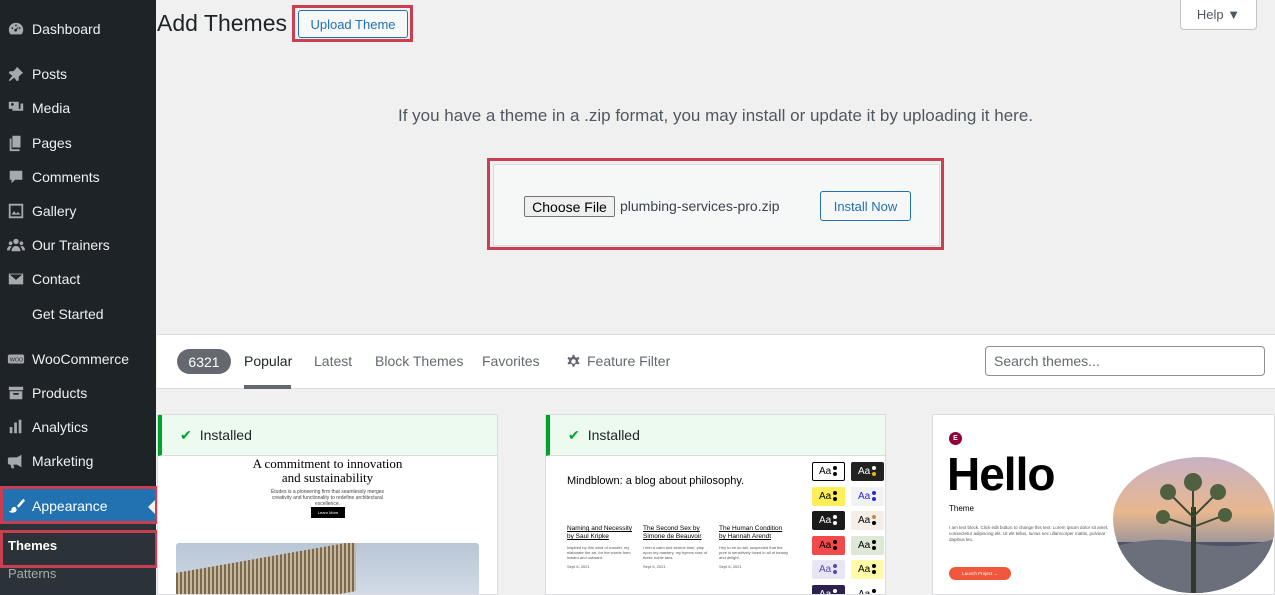 This screenshot has height=595, width=1275. What do you see at coordinates (352, 23) in the screenshot?
I see `highlight-upload-theme` at bounding box center [352, 23].